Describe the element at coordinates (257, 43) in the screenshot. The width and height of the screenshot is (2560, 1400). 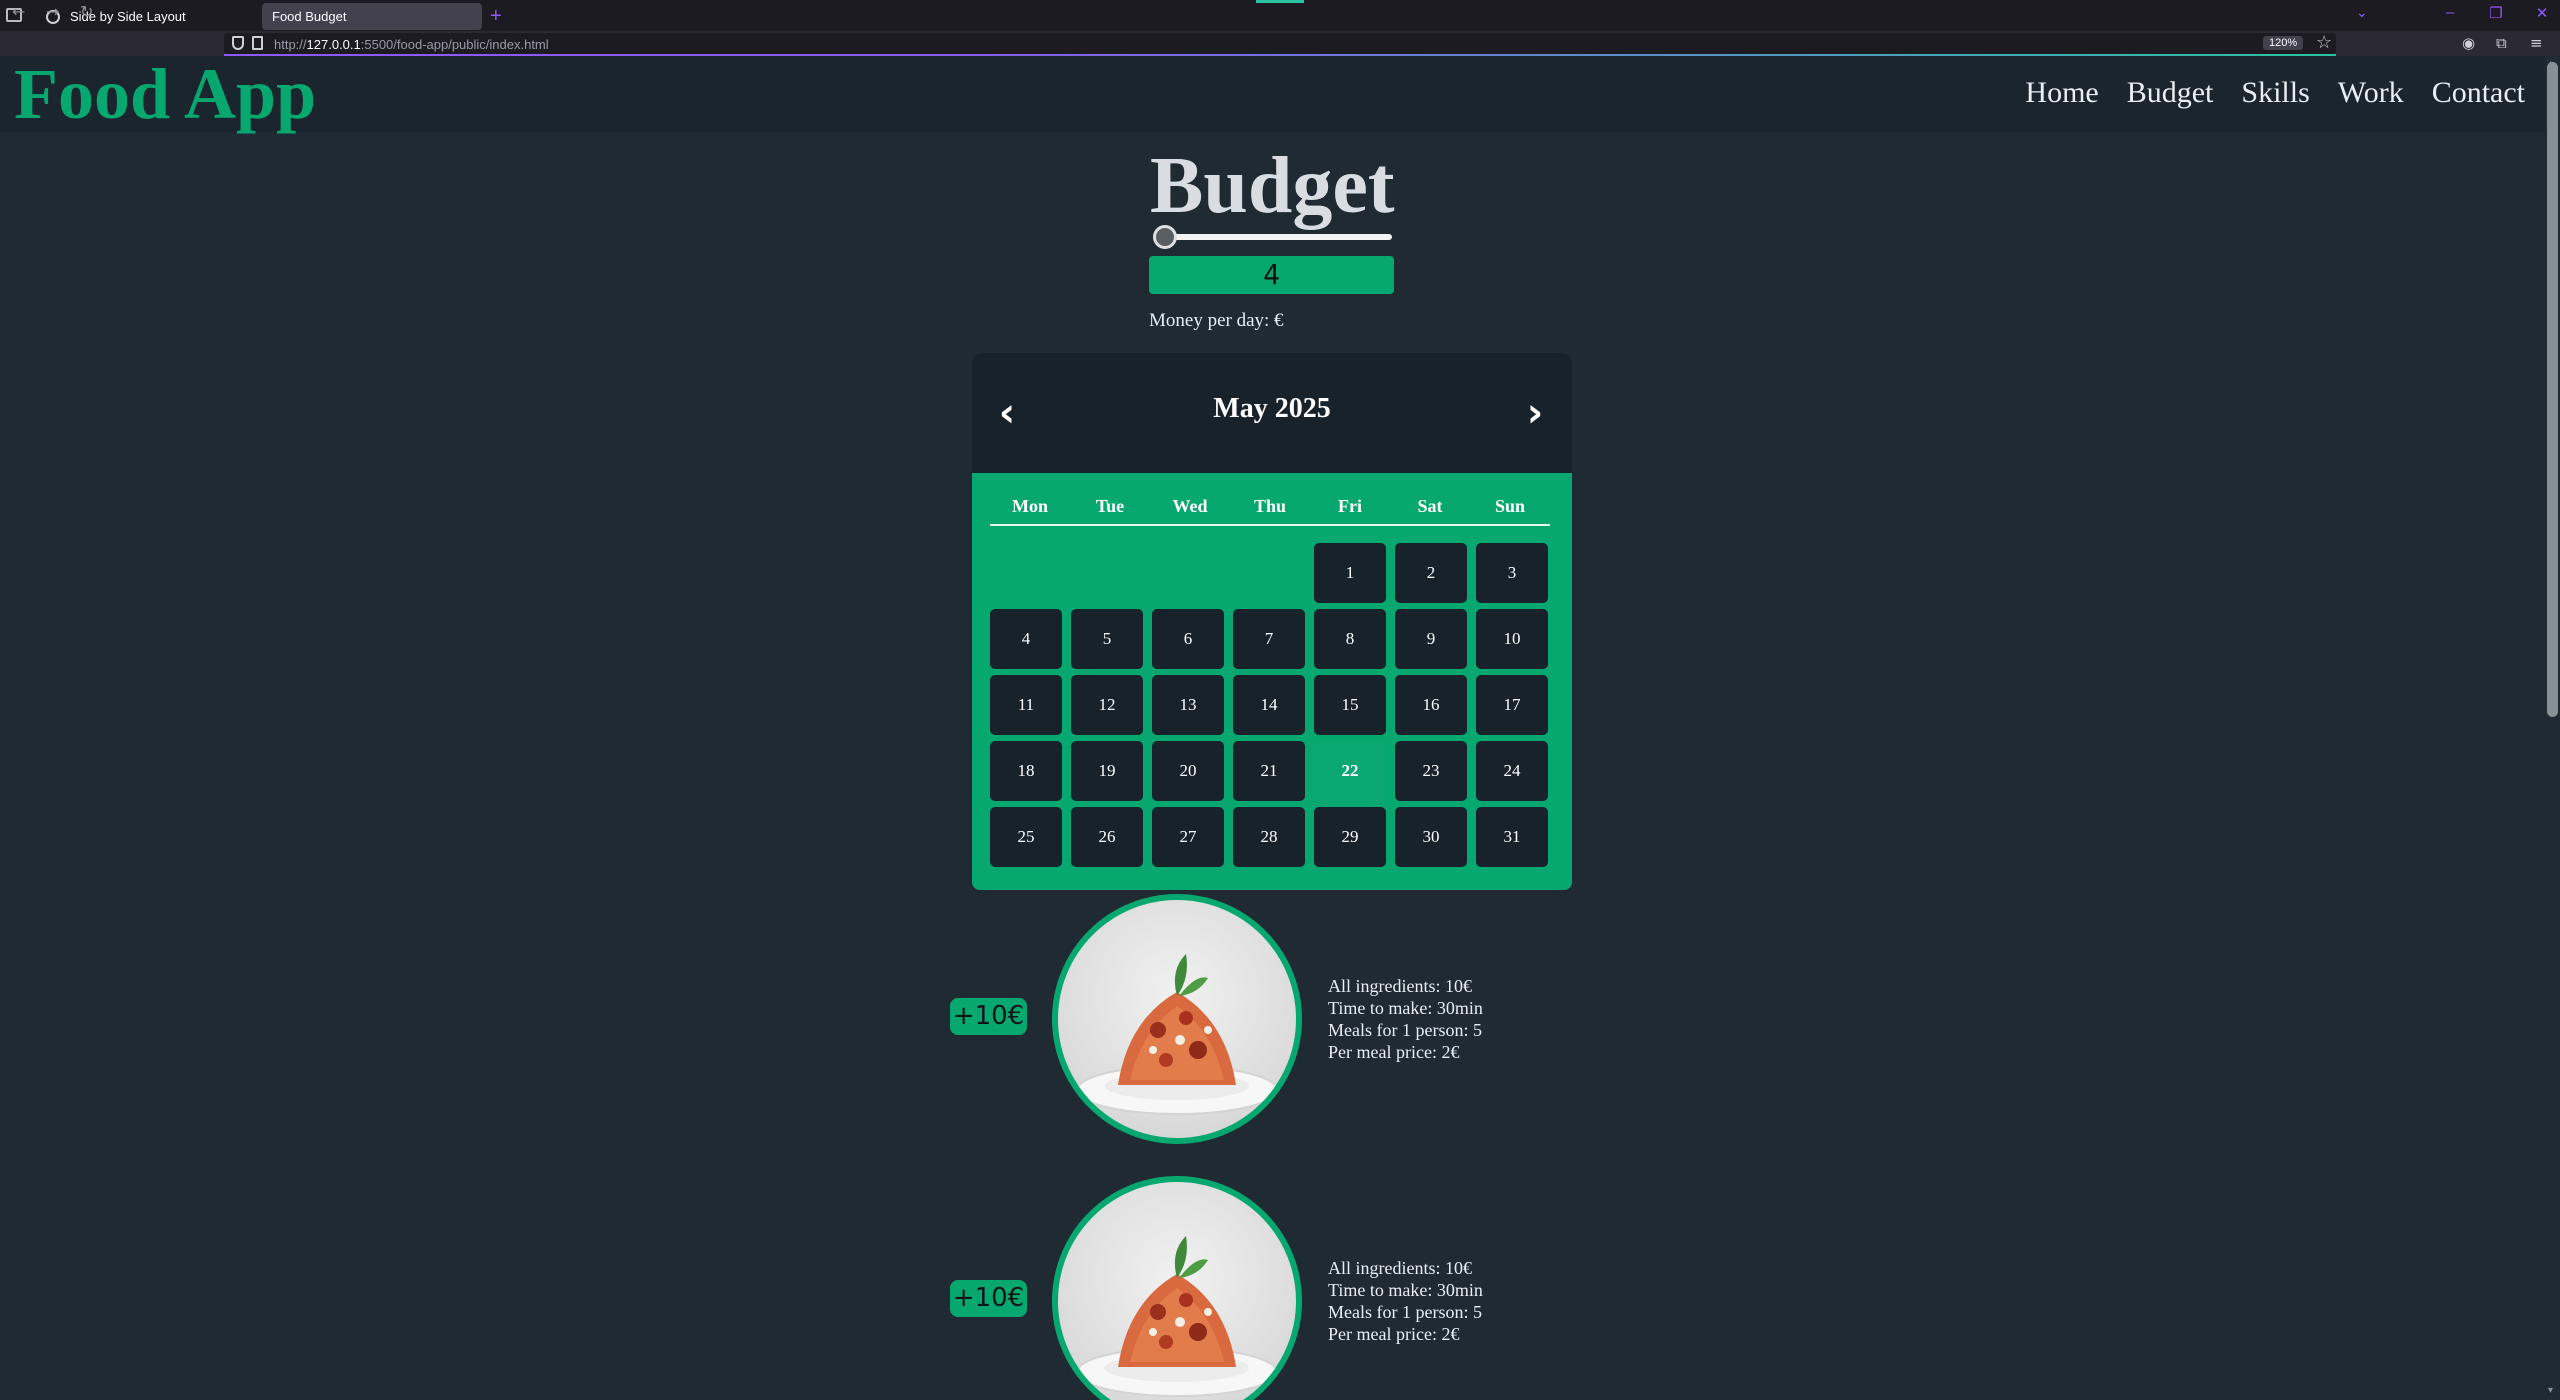
I see `page-info-icon` at that location.